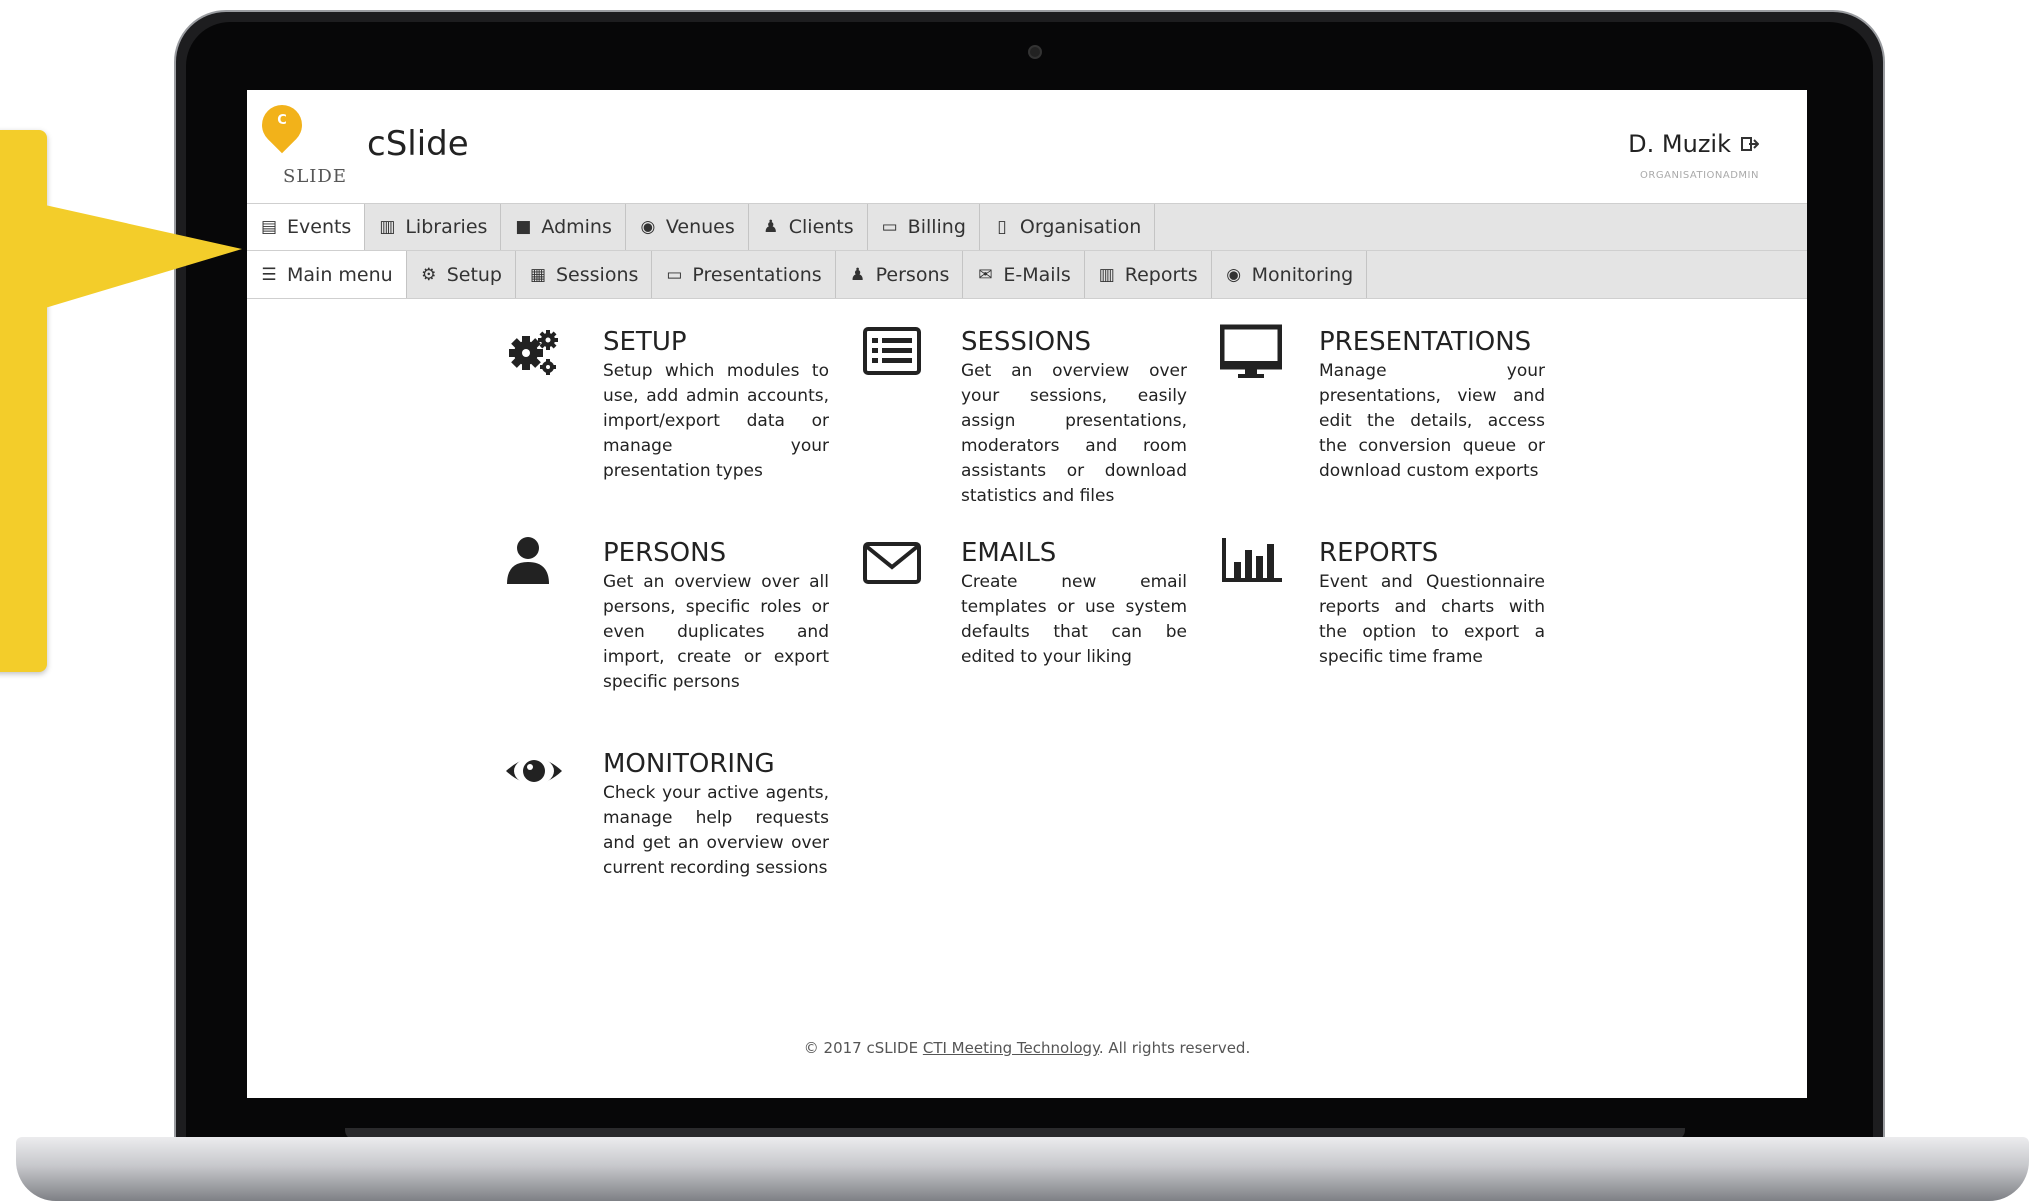  What do you see at coordinates (1302, 274) in the screenshot?
I see `tab-label: Monitoring` at bounding box center [1302, 274].